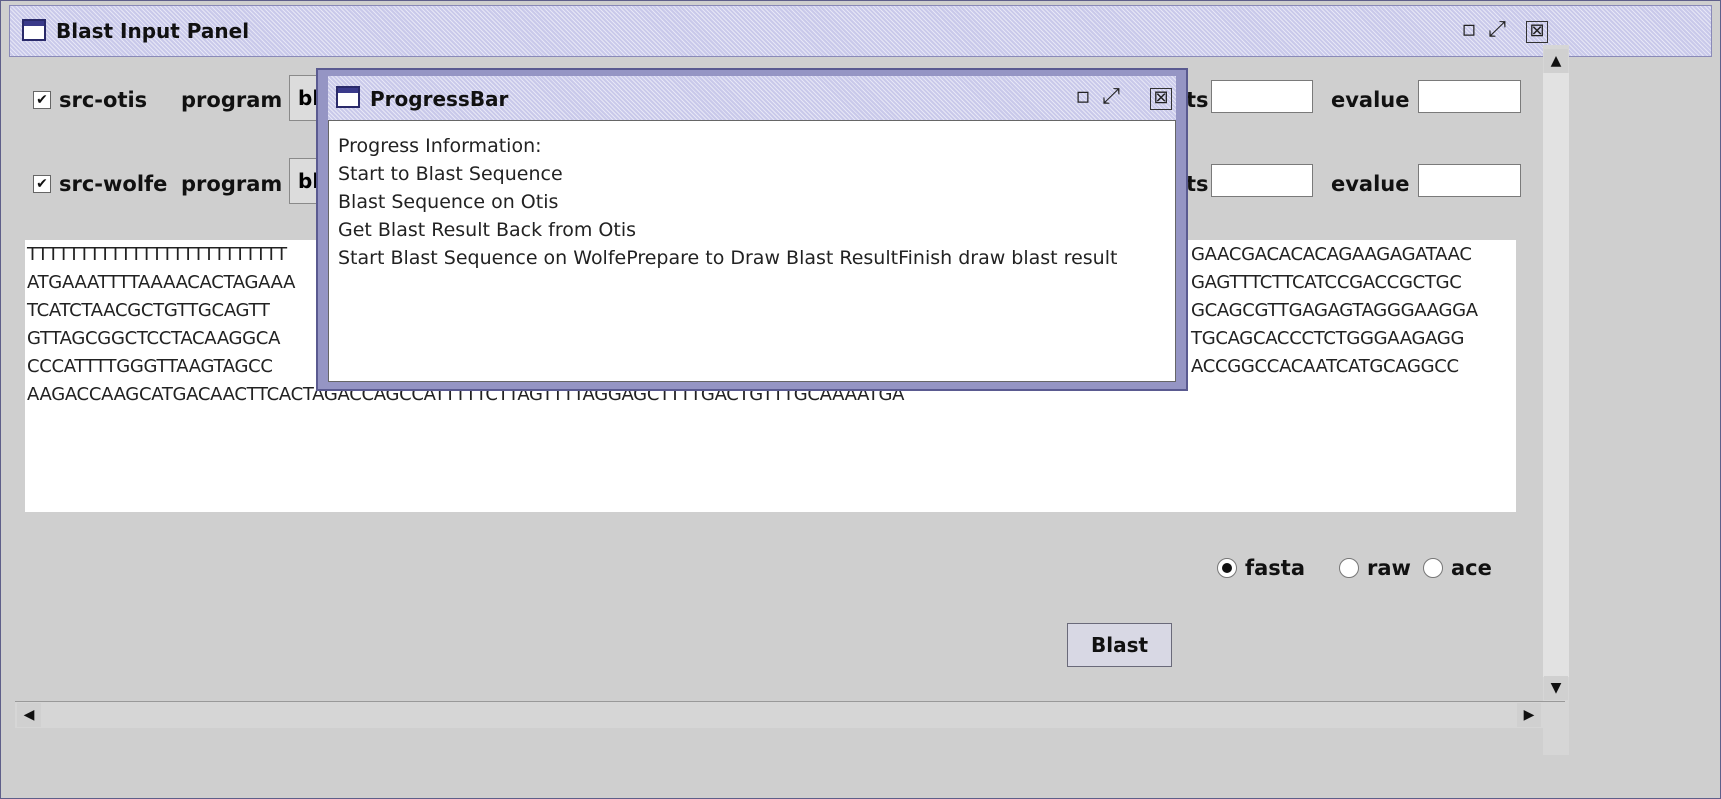 The image size is (1721, 799). Describe the element at coordinates (1328, 338) in the screenshot. I see `sequence-line: TGCAGCACCCTCTGGGAAGAGG` at that location.